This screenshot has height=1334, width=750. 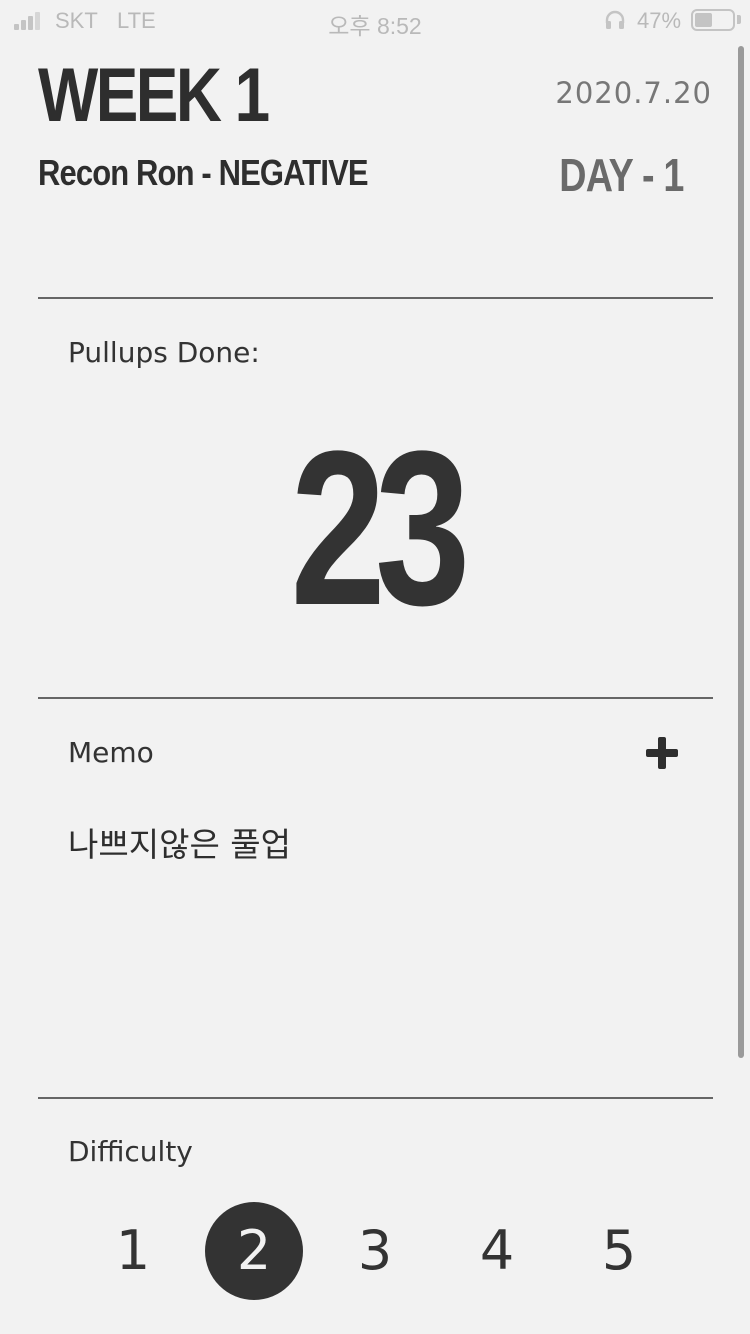 I want to click on plus-icon, so click(x=662, y=753).